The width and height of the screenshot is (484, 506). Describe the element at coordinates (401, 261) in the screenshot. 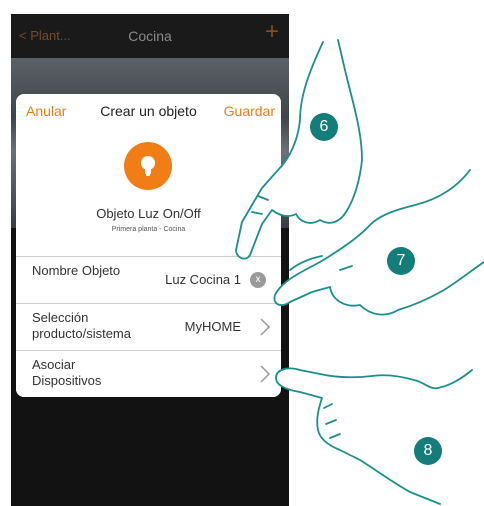

I see `step-badge: 7` at that location.